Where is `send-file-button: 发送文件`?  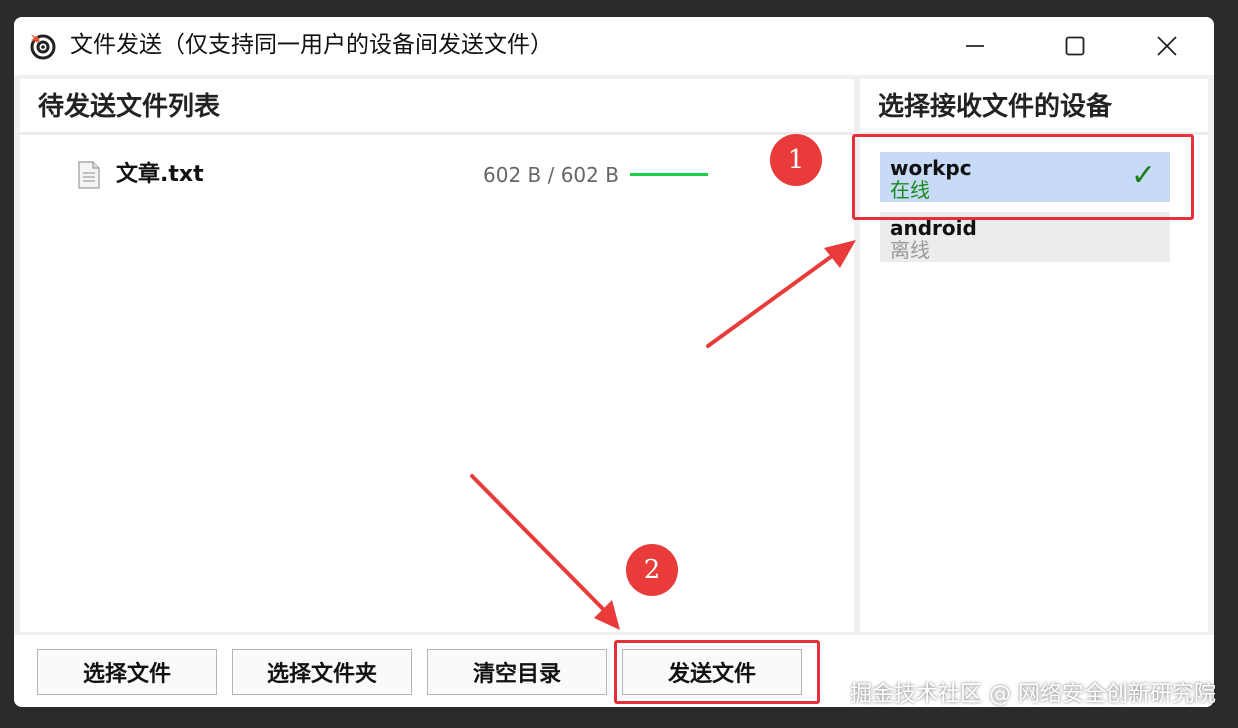 send-file-button: 发送文件 is located at coordinates (712, 672).